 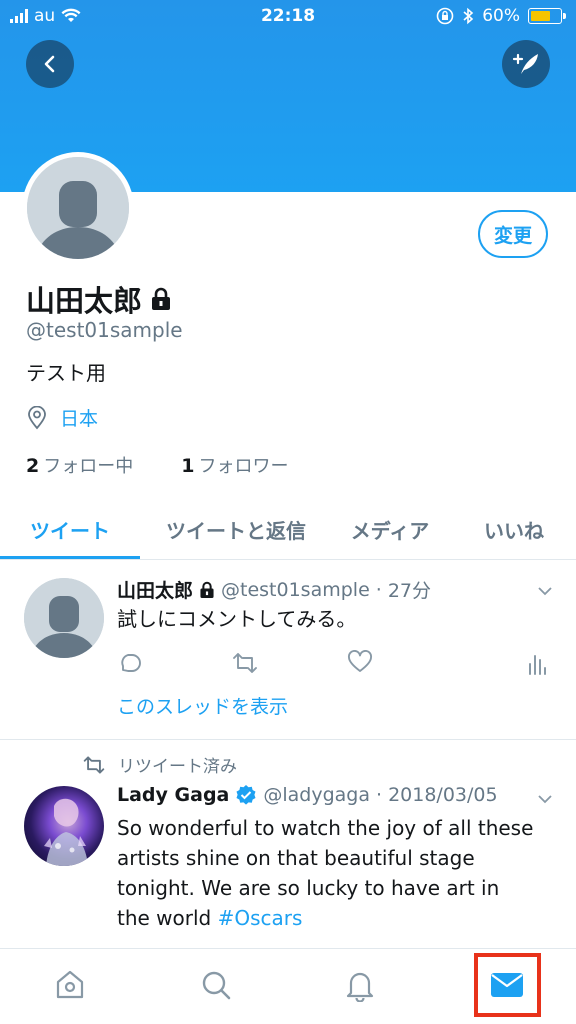 I want to click on show-thread-link: このスレッドを表示, so click(x=202, y=705).